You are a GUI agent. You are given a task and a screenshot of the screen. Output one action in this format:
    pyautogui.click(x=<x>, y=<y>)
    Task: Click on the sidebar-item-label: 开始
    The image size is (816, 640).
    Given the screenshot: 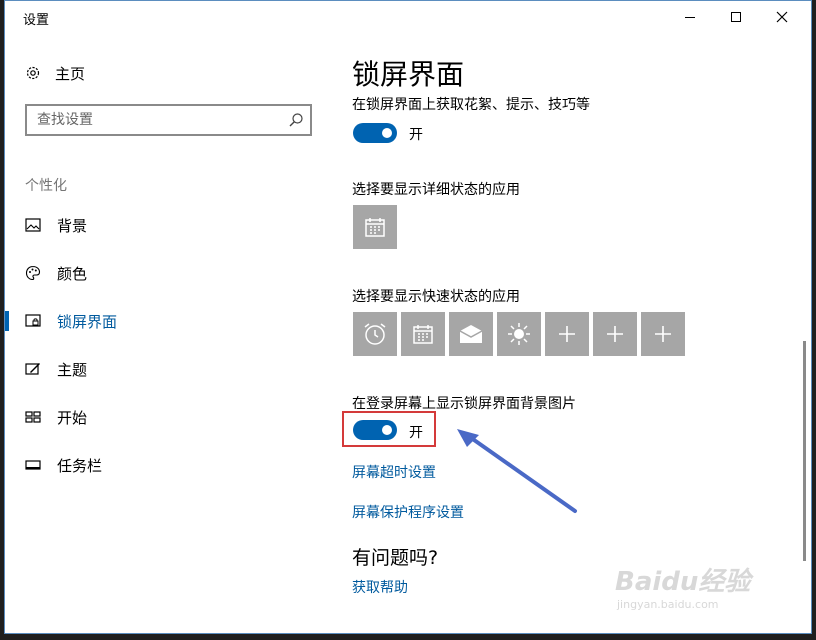 What is the action you would take?
    pyautogui.click(x=72, y=418)
    